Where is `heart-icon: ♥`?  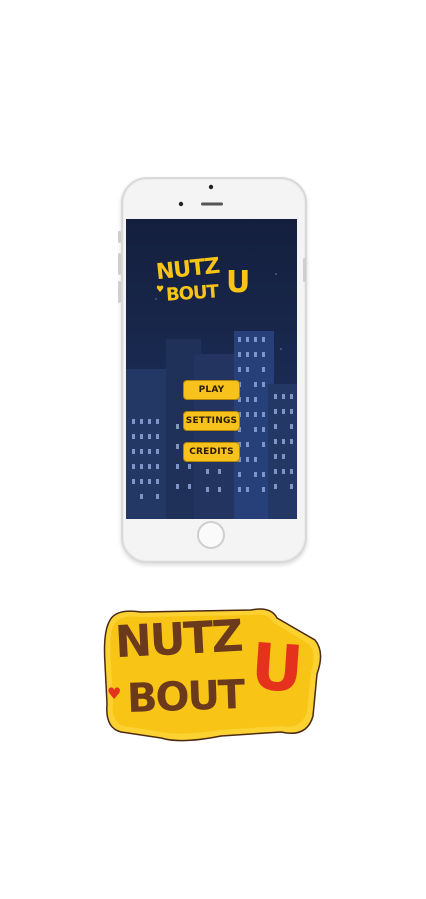
heart-icon: ♥ is located at coordinates (160, 290).